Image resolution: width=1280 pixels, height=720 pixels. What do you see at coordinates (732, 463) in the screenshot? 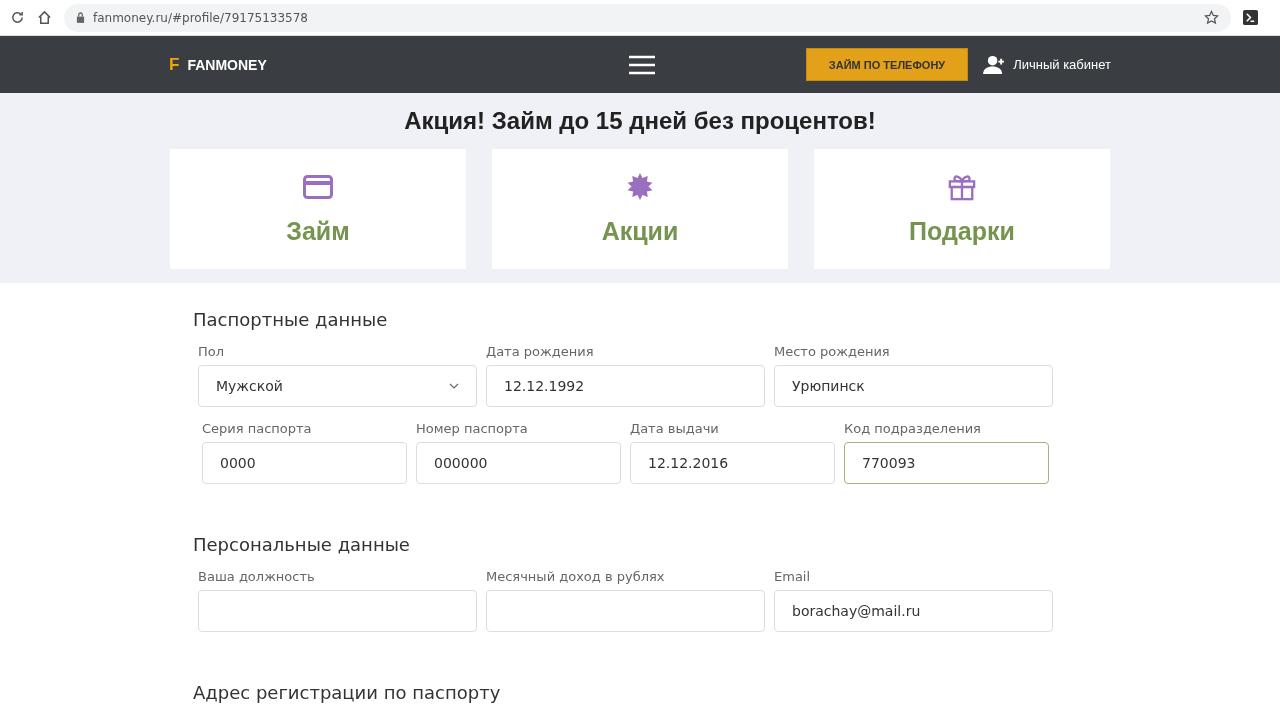
I see `input-field: 12.12.2016` at bounding box center [732, 463].